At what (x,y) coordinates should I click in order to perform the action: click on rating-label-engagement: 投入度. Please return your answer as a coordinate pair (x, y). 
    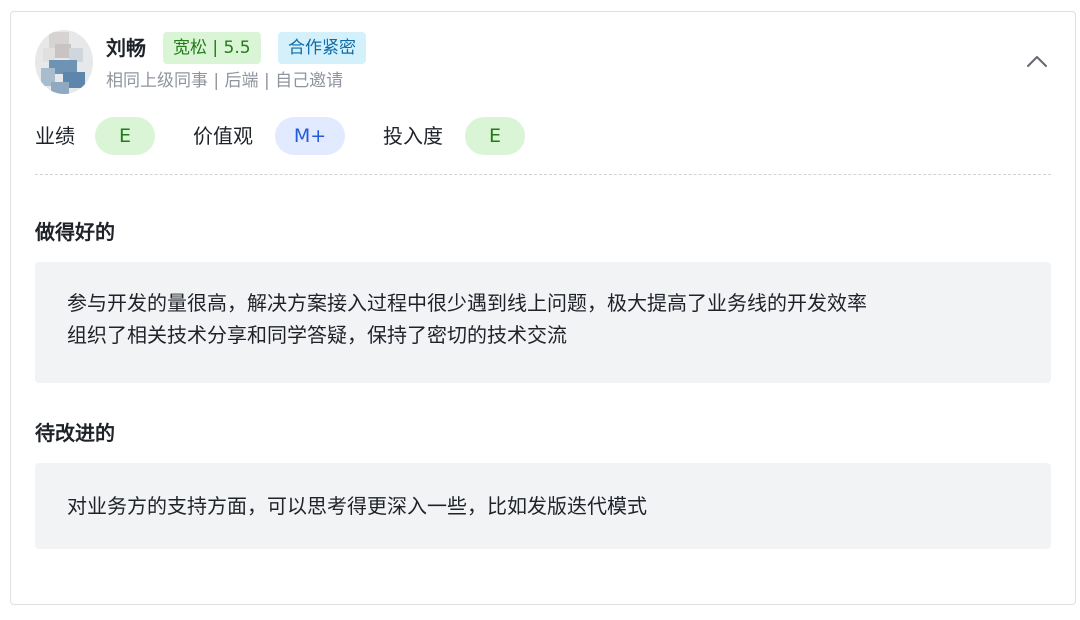
    Looking at the image, I should click on (413, 136).